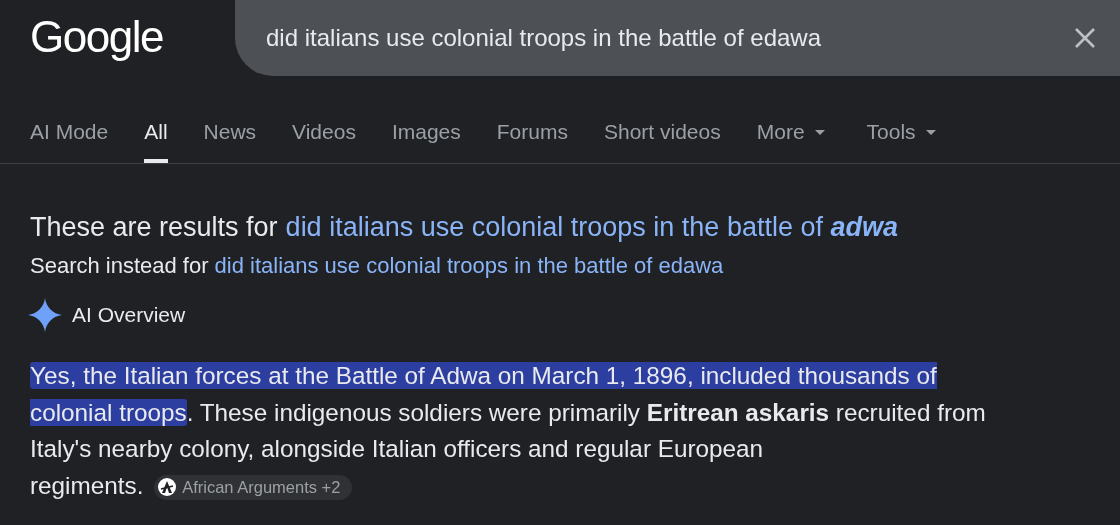 This screenshot has width=1120, height=525. I want to click on logo: Google, so click(132, 37).